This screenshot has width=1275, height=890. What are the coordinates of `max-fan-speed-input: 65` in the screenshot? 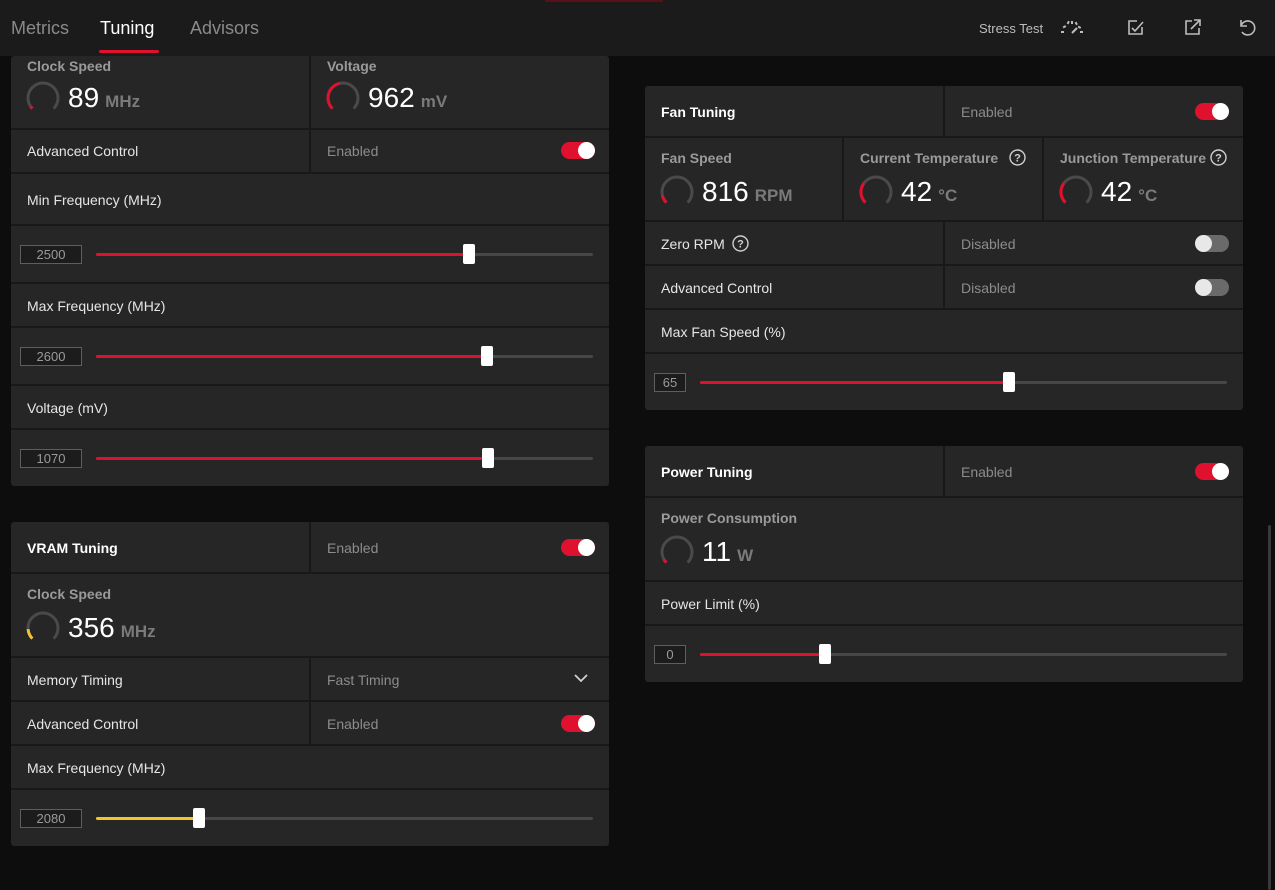 It's located at (670, 382).